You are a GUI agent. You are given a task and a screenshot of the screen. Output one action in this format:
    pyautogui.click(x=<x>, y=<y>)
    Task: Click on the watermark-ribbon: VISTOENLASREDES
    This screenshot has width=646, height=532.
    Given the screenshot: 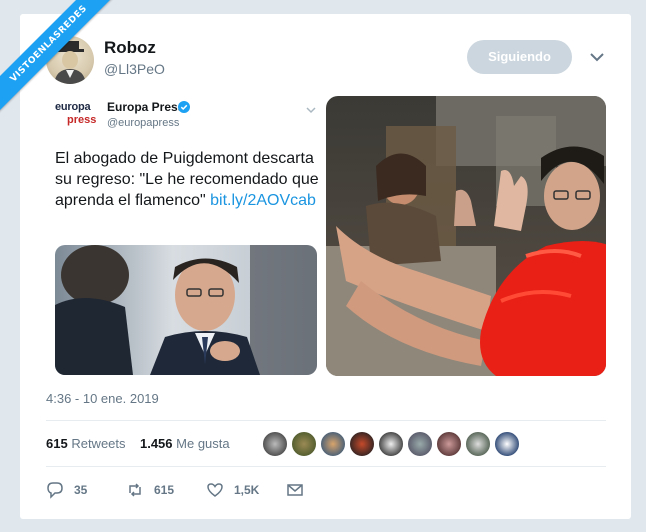 What is the action you would take?
    pyautogui.click(x=65, y=65)
    